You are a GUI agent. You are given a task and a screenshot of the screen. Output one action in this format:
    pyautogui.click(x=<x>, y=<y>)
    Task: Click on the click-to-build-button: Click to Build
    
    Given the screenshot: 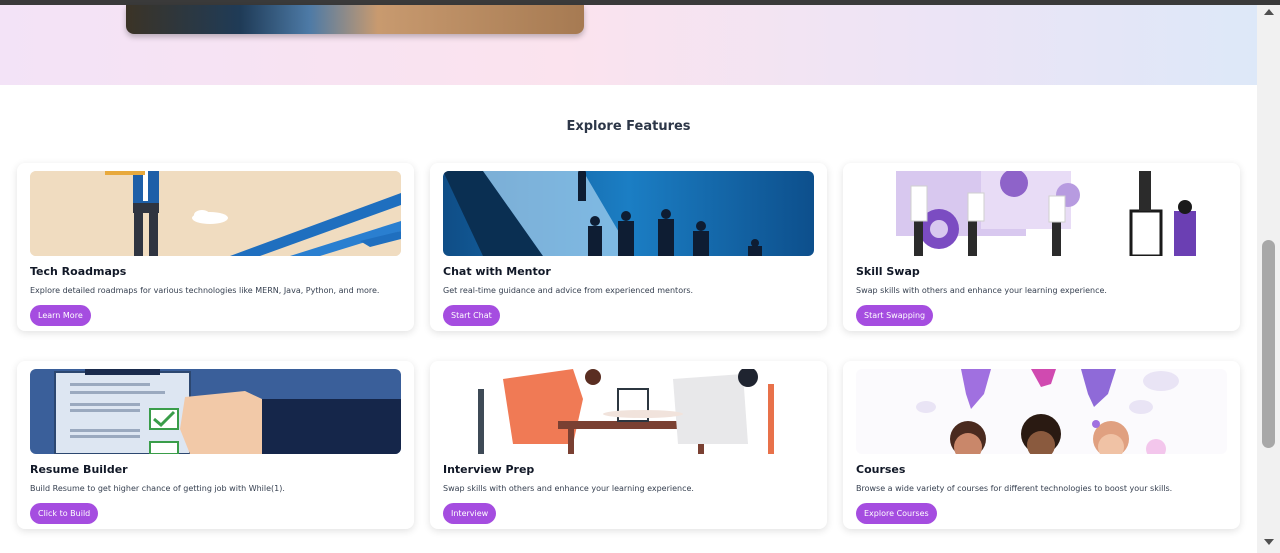 What is the action you would take?
    pyautogui.click(x=64, y=513)
    